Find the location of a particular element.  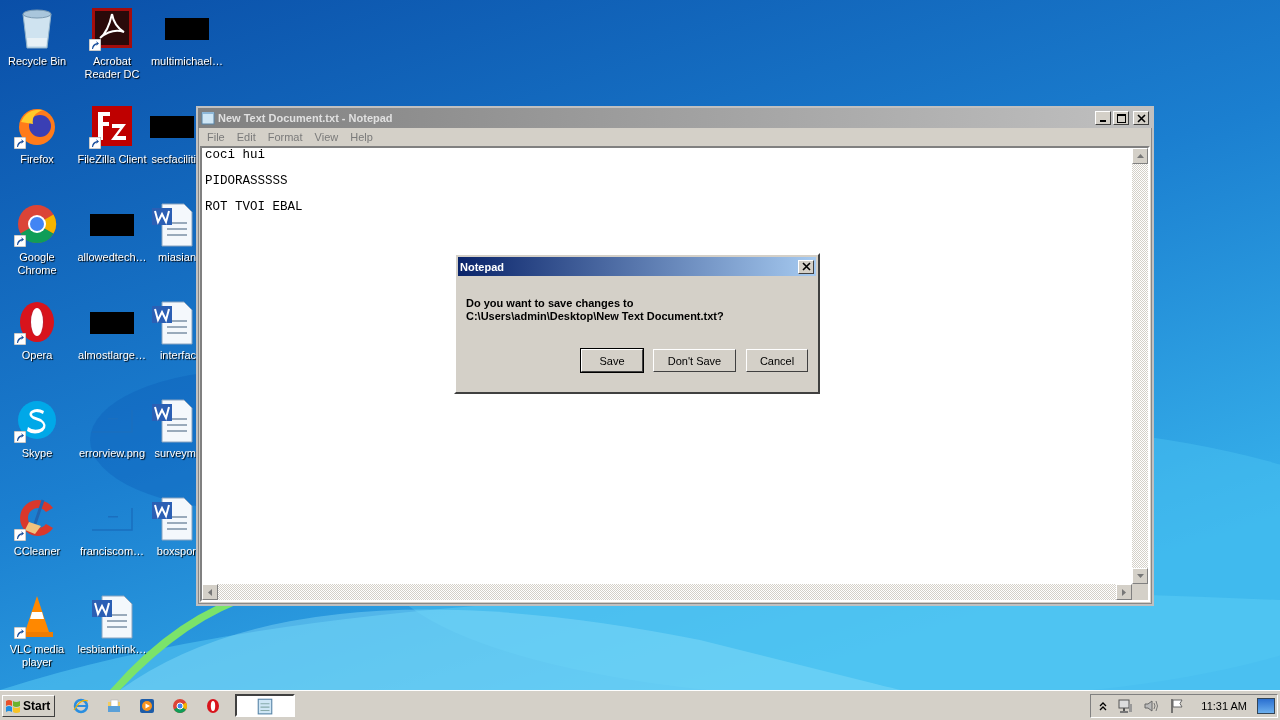

text-line: coci hui is located at coordinates (235, 155).